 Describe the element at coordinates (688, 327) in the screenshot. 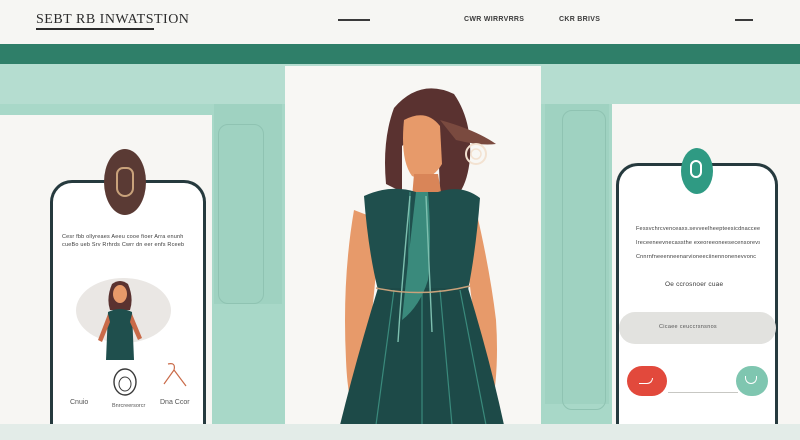

I see `search-placeholder: Cicaee ceuccrsnsnos` at that location.